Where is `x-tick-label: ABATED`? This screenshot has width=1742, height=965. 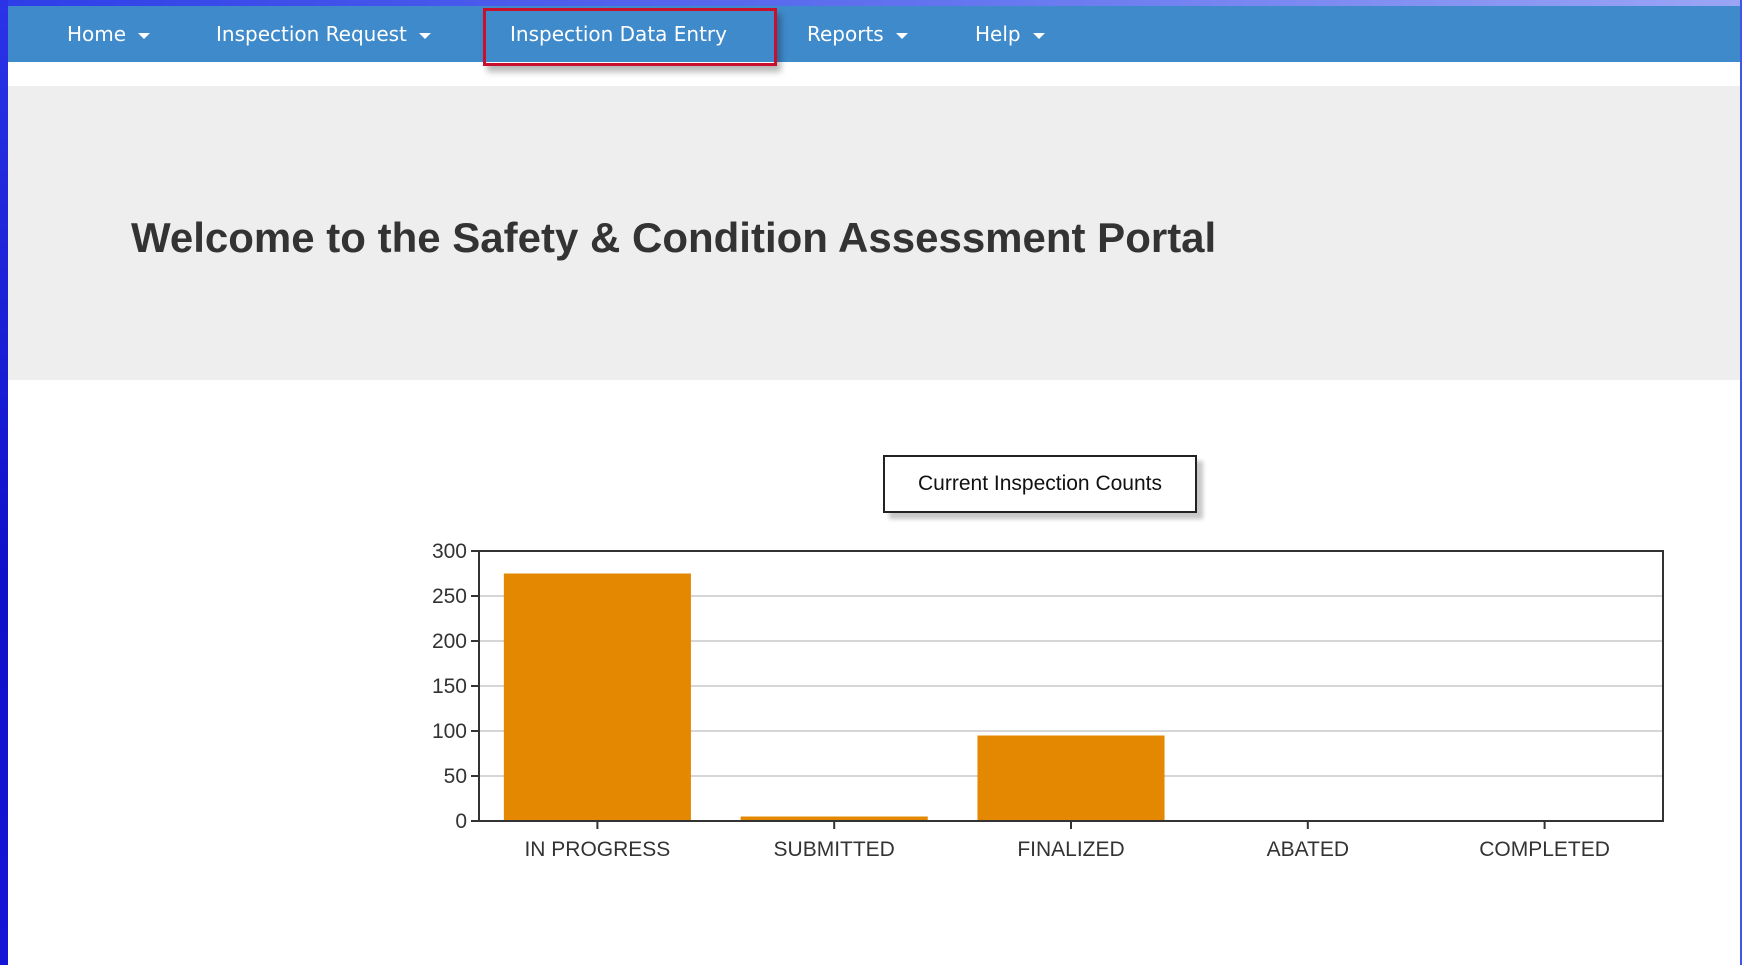
x-tick-label: ABATED is located at coordinates (1308, 849).